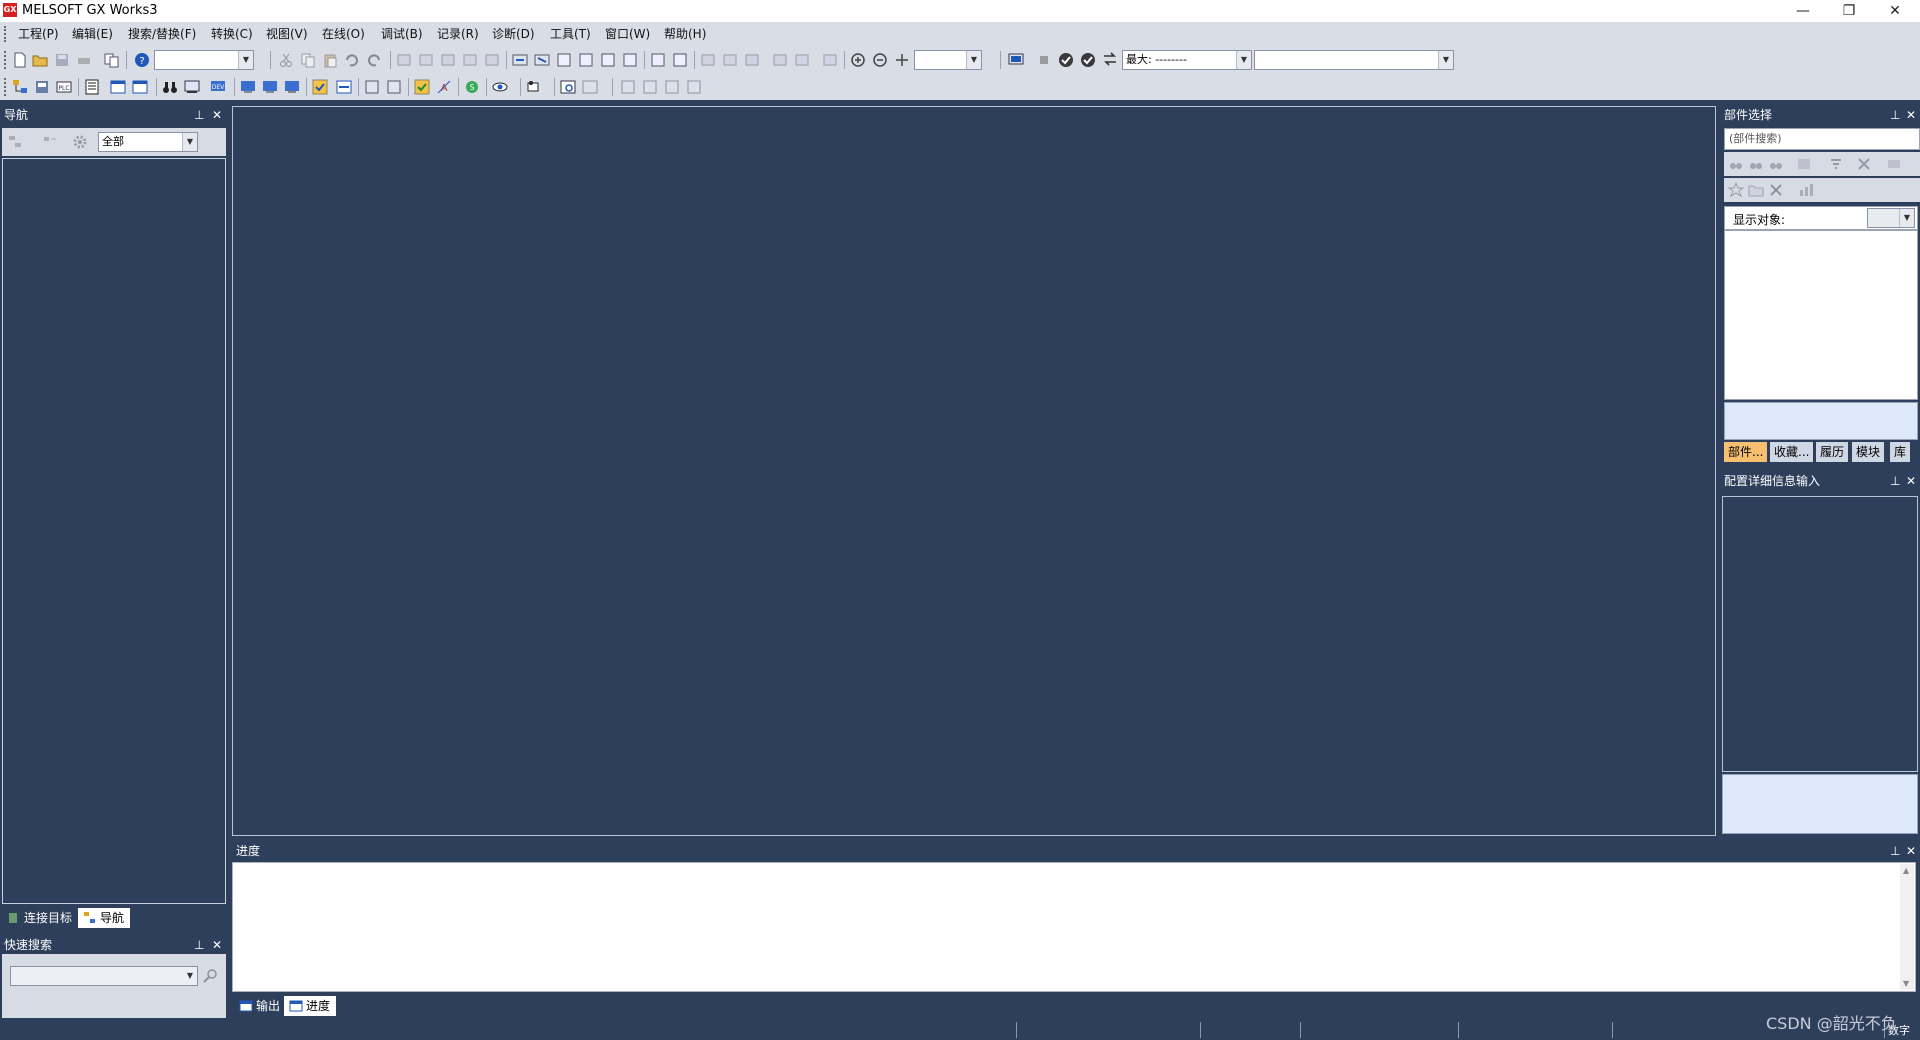 The width and height of the screenshot is (1920, 1040). Describe the element at coordinates (1110, 59) in the screenshot. I see `transfer-icon` at that location.